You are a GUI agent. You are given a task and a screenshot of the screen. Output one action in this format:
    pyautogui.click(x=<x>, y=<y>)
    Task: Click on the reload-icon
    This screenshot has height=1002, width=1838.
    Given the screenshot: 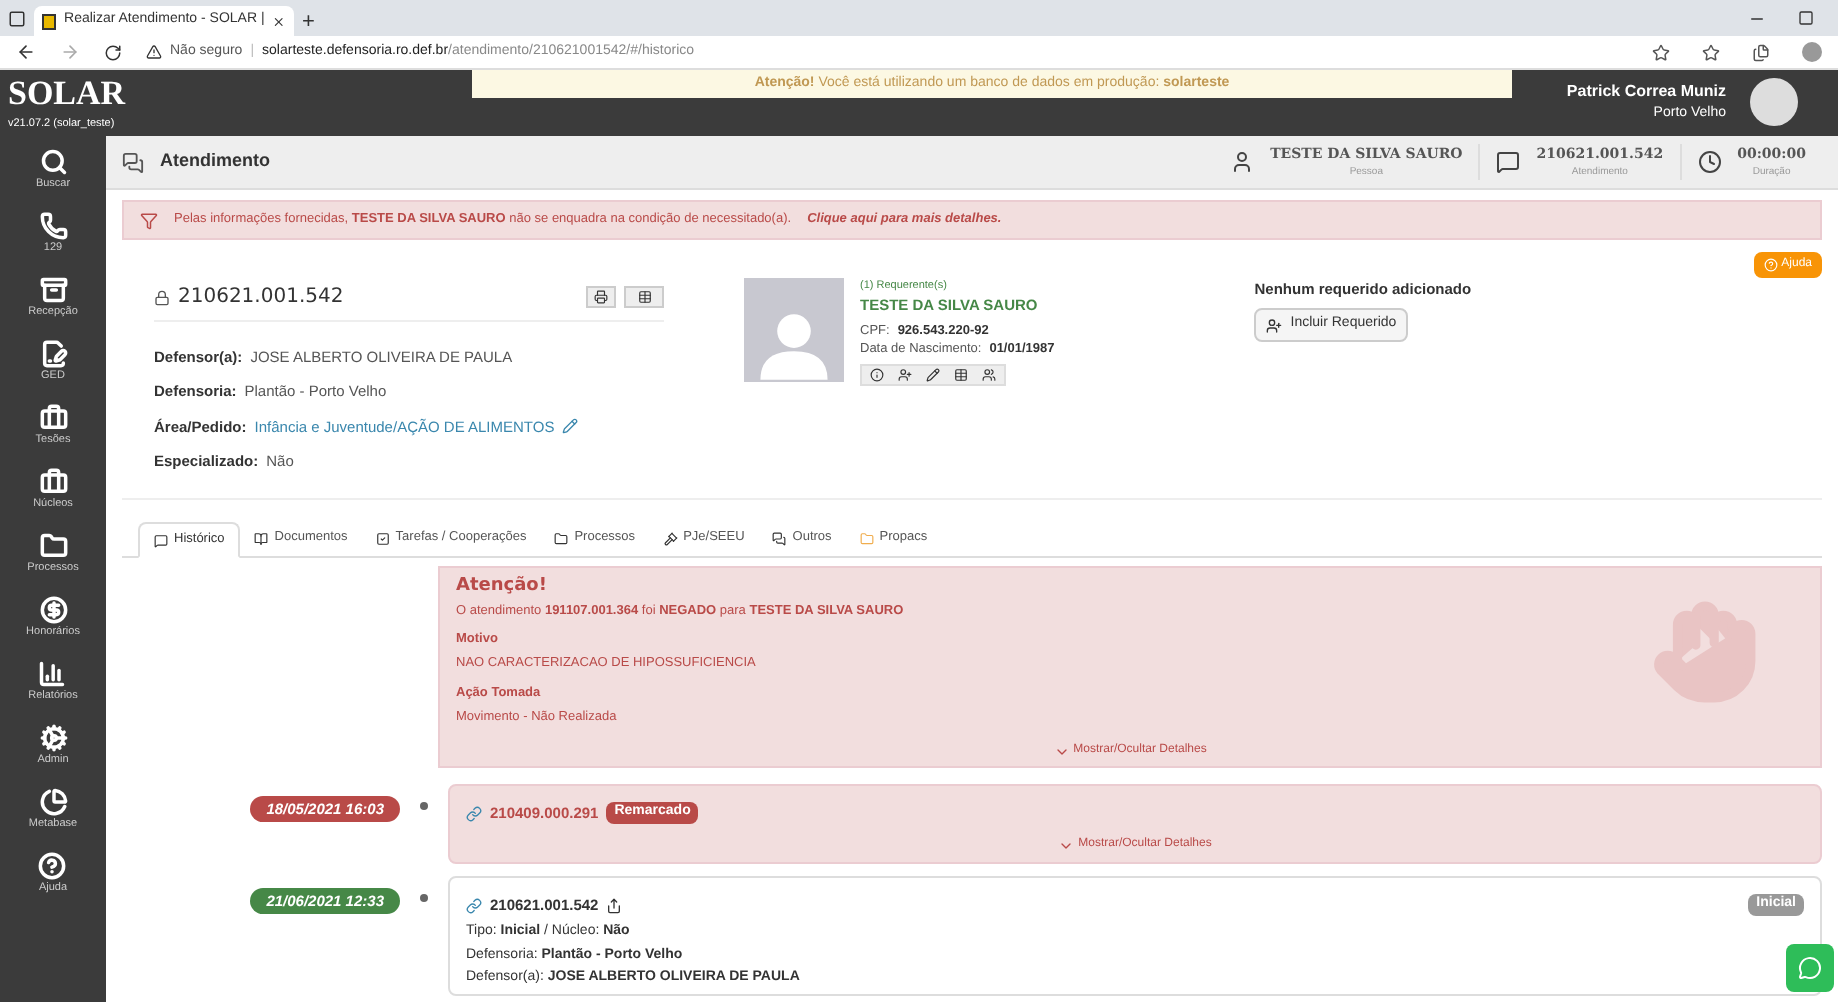 What is the action you would take?
    pyautogui.click(x=113, y=52)
    